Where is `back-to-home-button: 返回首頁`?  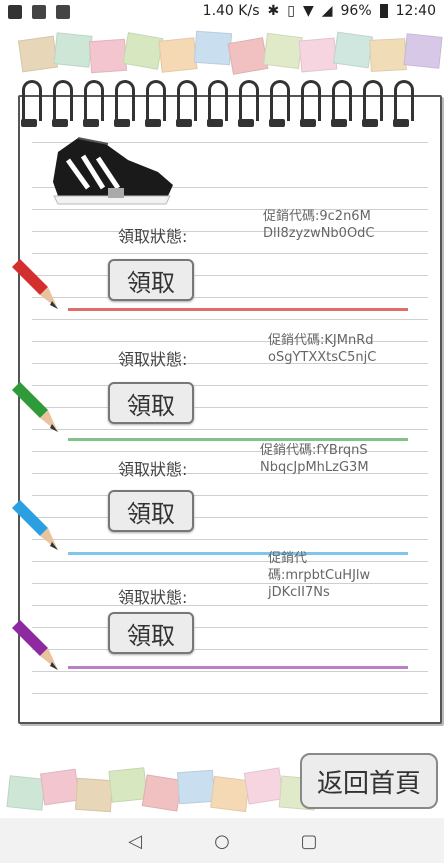
back-to-home-button: 返回首頁 is located at coordinates (369, 781).